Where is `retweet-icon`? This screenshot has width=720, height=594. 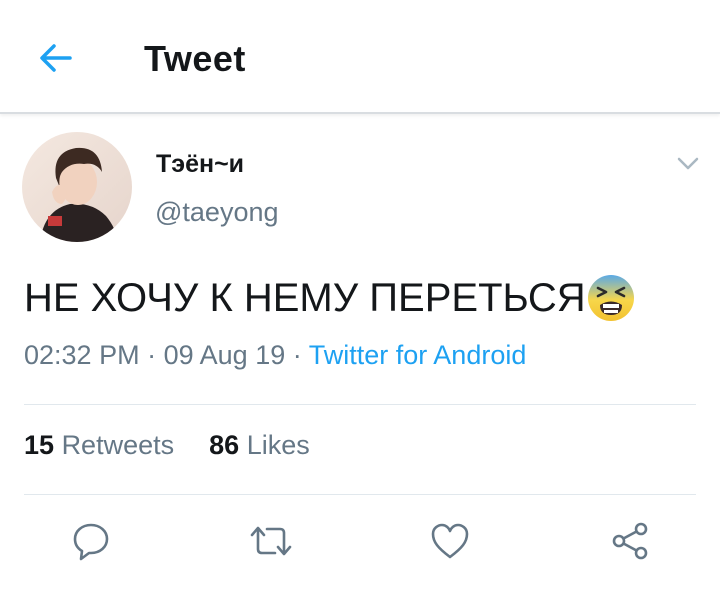
retweet-icon is located at coordinates (271, 541).